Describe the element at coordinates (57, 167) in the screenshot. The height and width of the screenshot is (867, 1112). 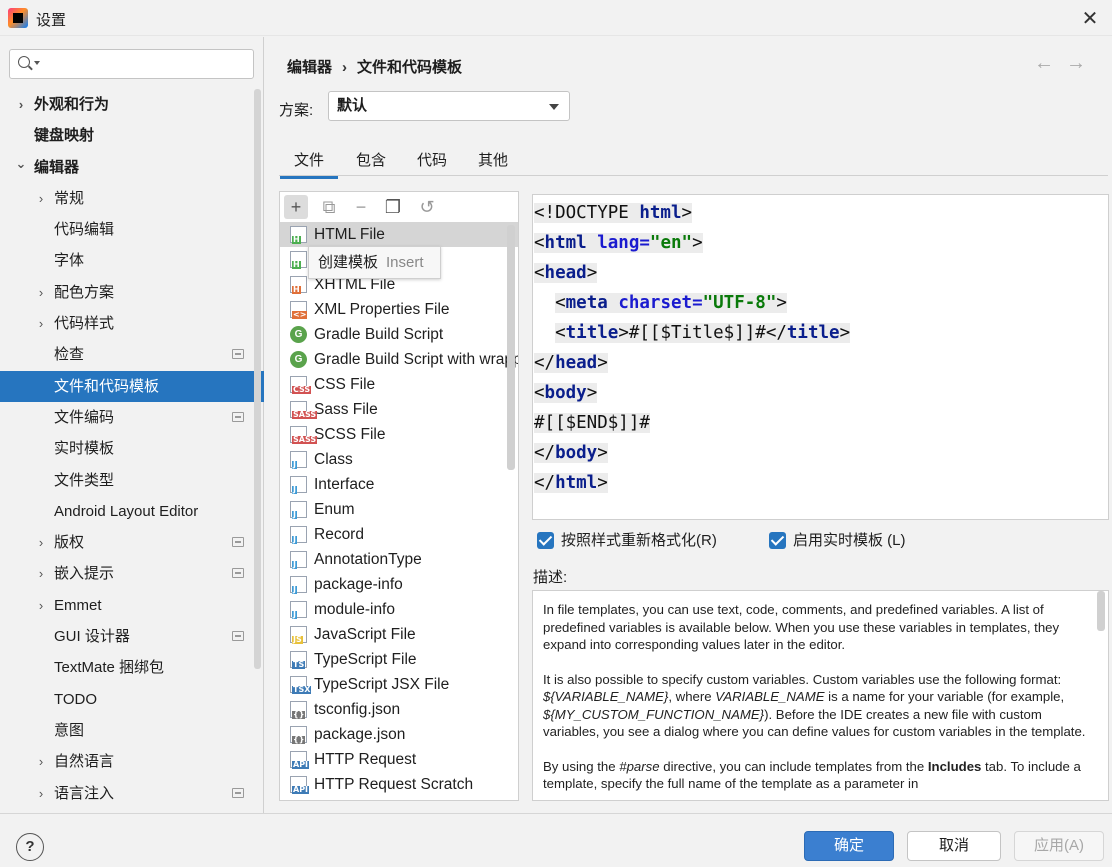
I see `sidebar-item-label: 编辑器` at that location.